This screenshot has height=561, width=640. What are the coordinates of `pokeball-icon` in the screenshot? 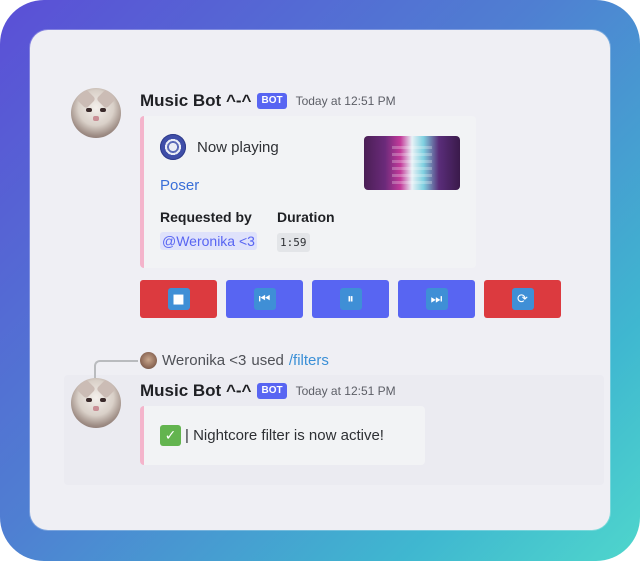 It's located at (173, 147).